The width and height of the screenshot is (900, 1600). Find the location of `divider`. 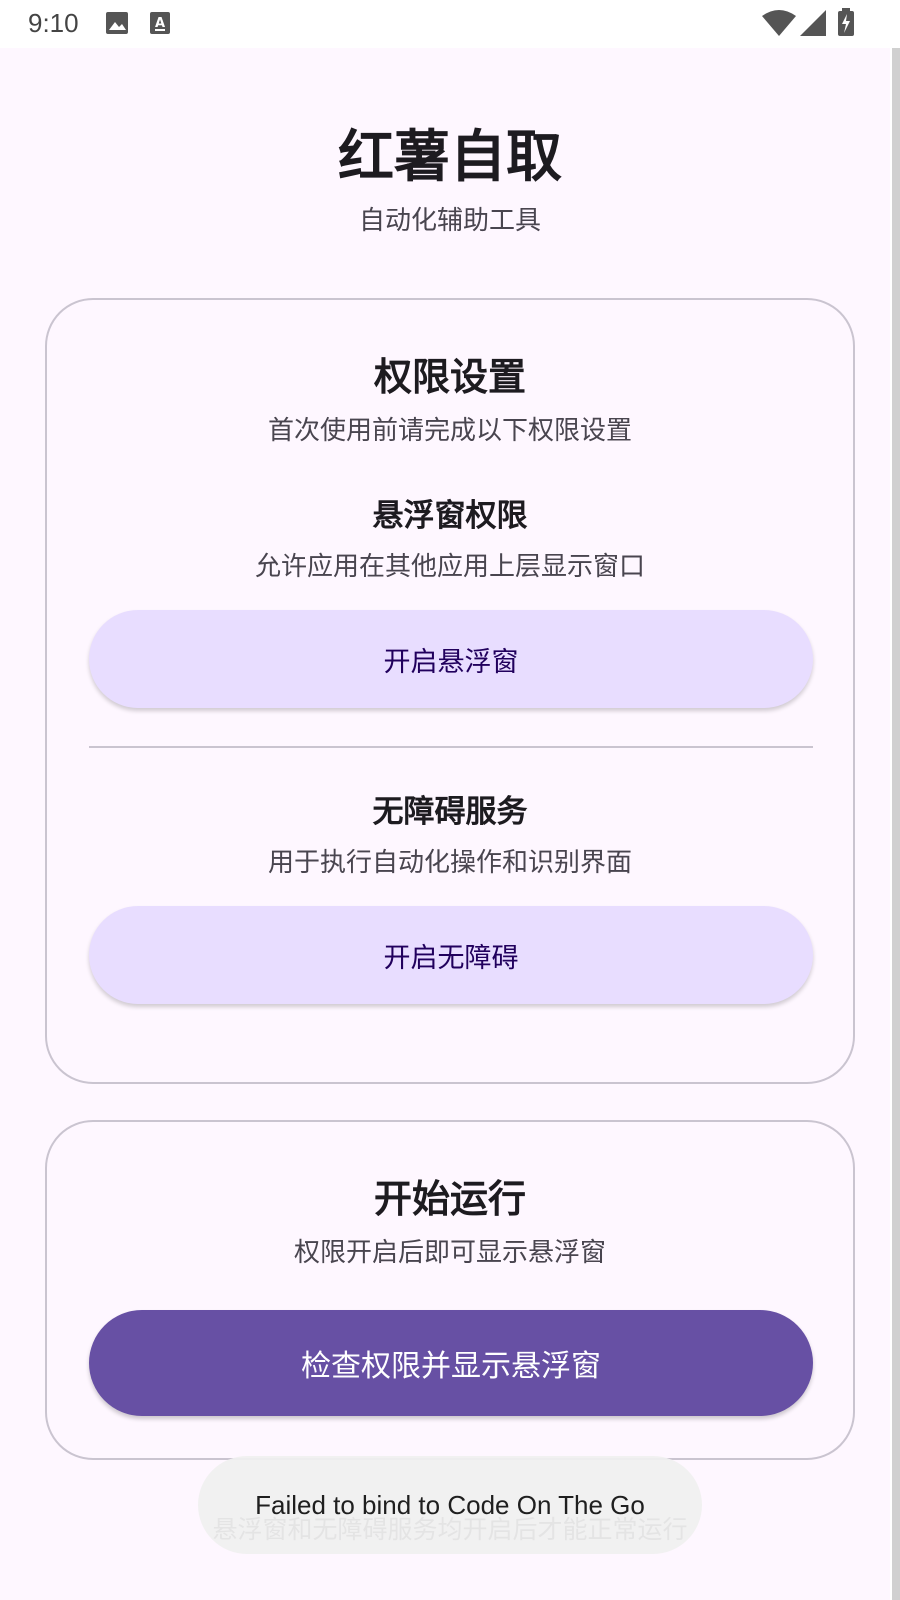

divider is located at coordinates (451, 747).